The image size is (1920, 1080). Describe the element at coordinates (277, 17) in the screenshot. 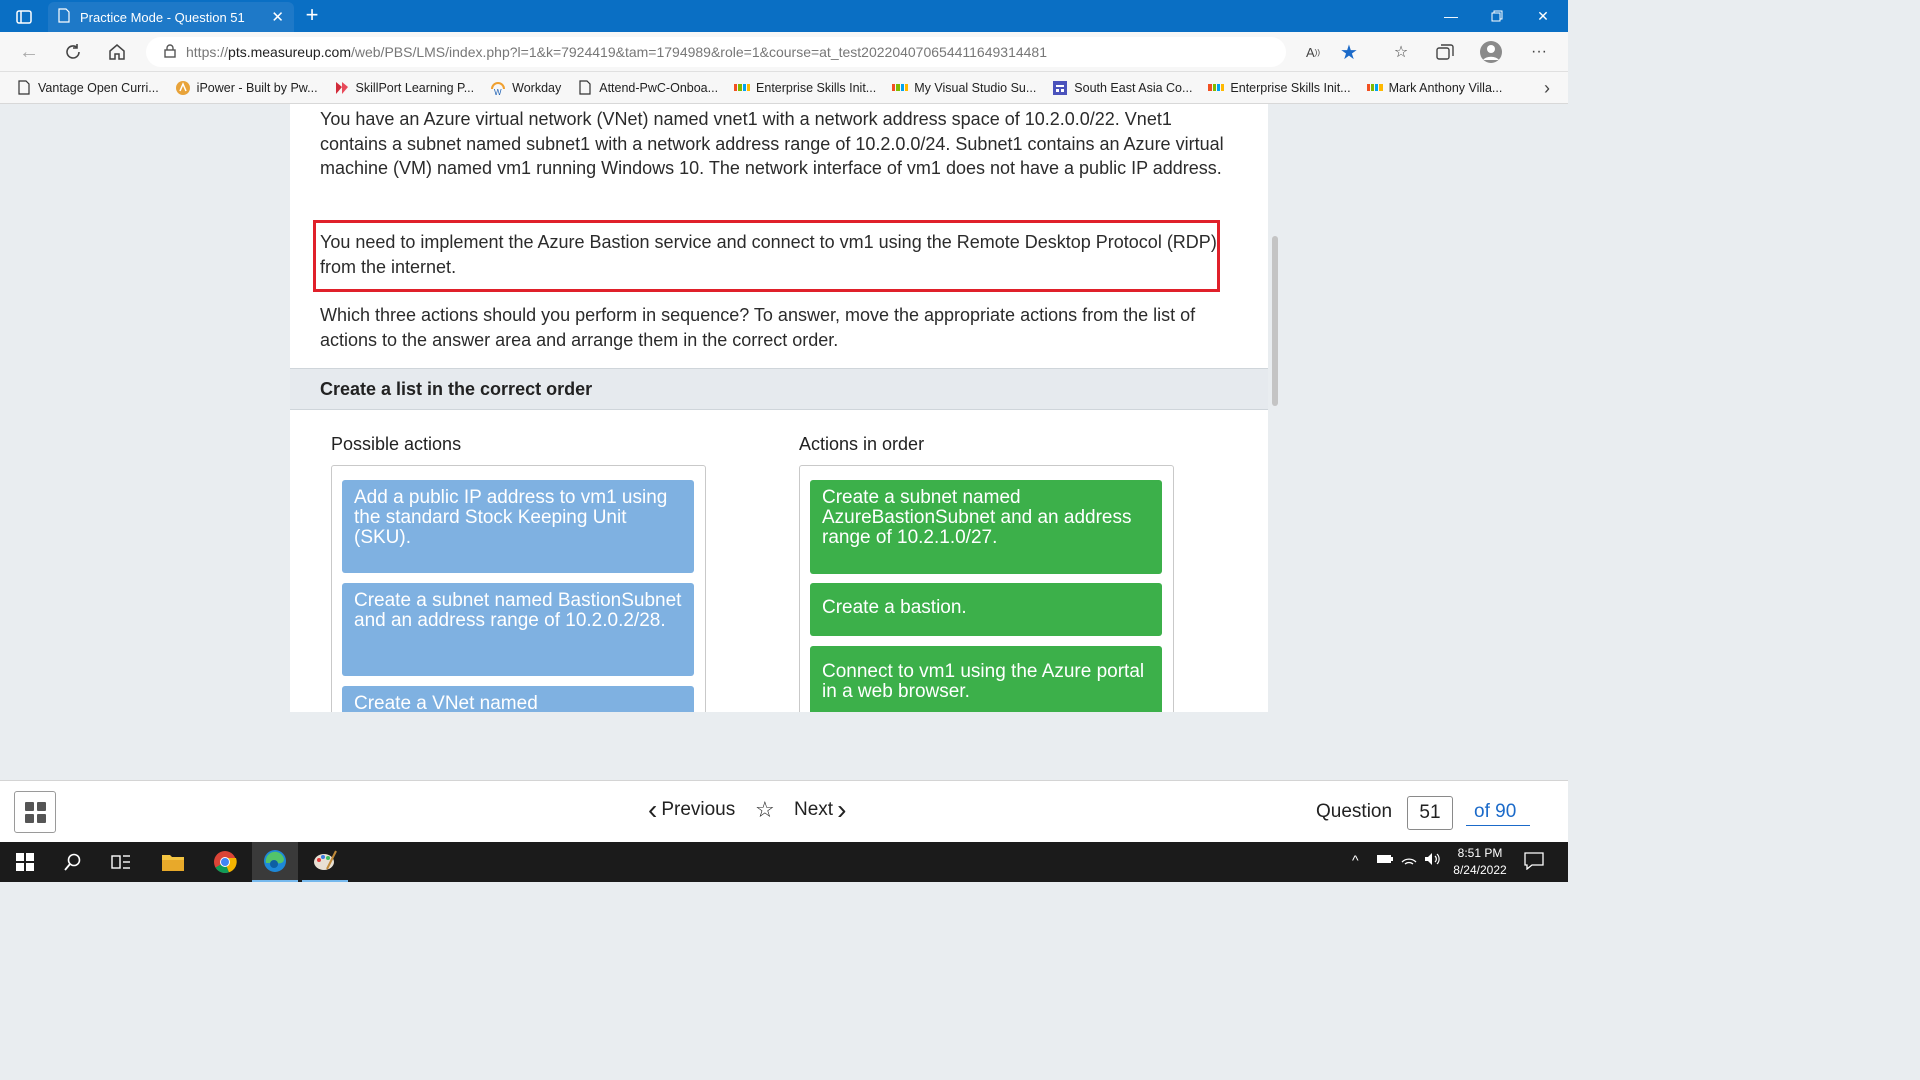

I see `close-tab-icon: ✕` at that location.